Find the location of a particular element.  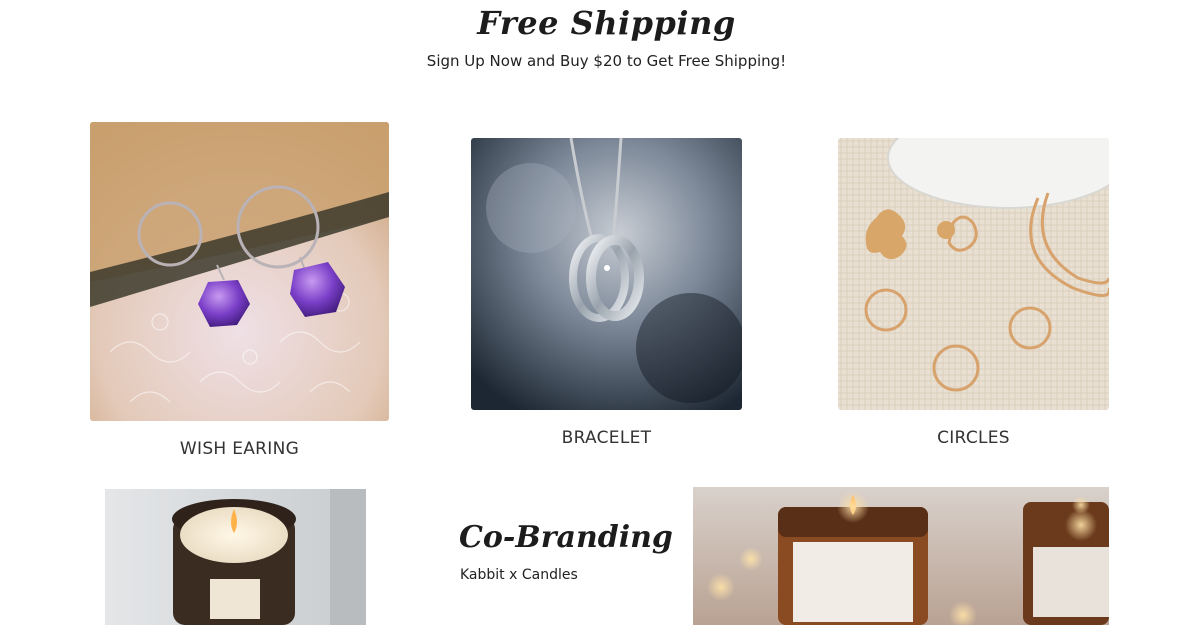

product-image-circles is located at coordinates (973, 274).